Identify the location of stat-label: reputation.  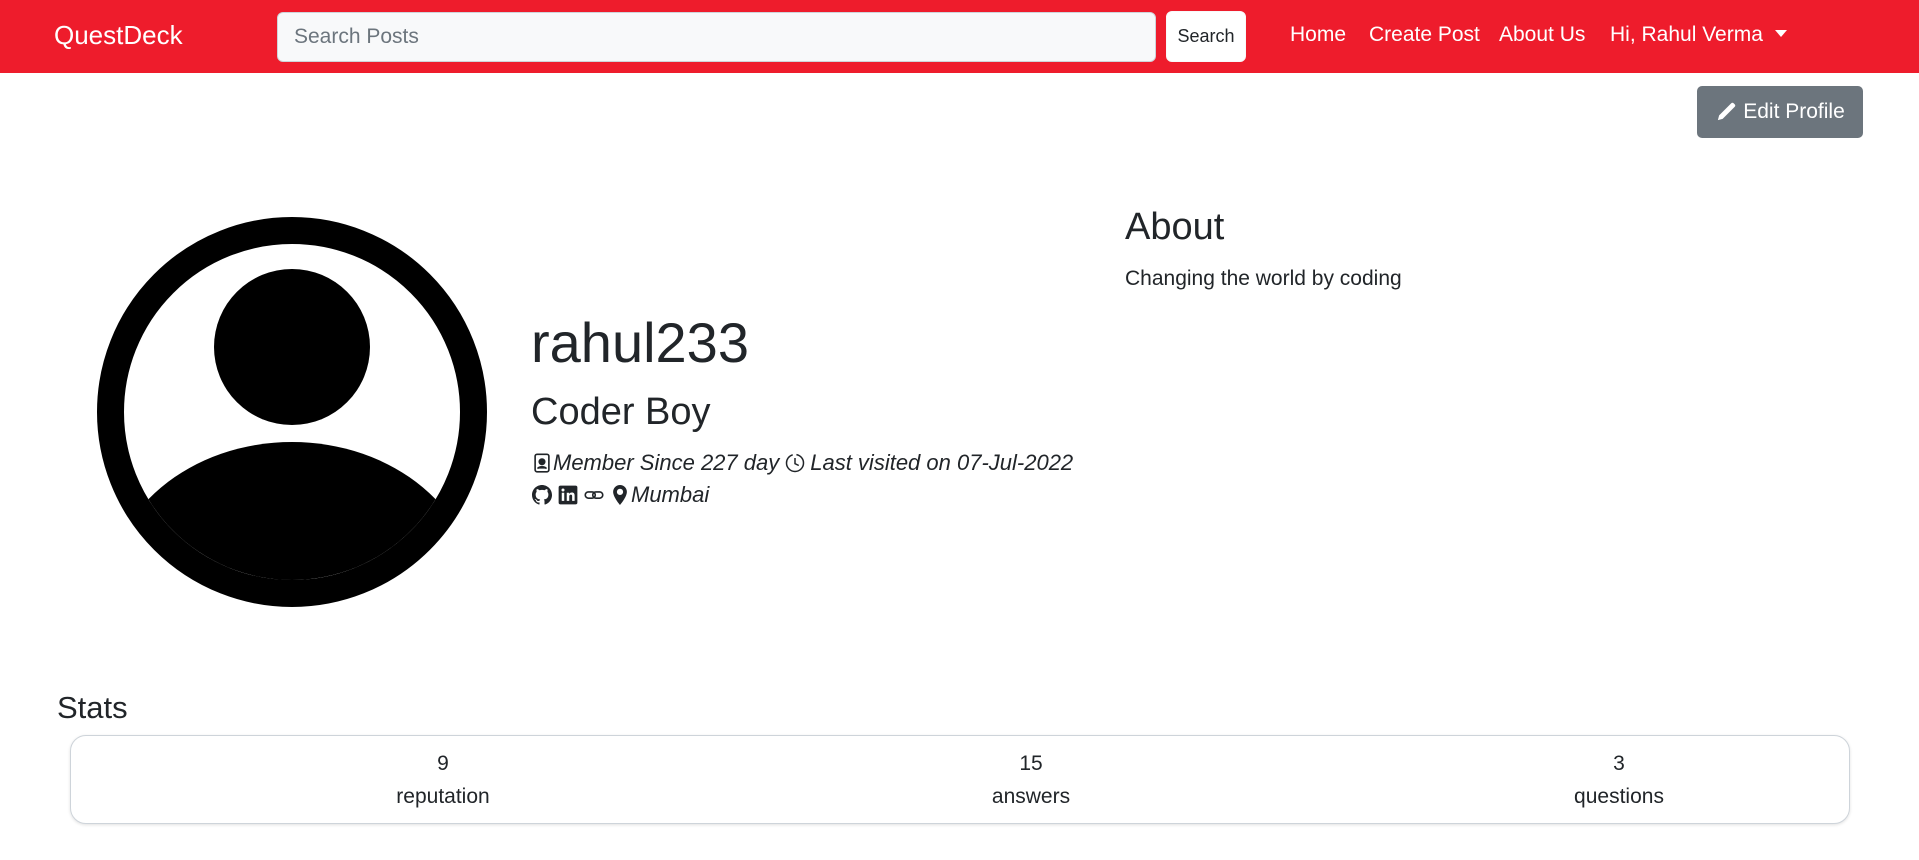
(443, 797).